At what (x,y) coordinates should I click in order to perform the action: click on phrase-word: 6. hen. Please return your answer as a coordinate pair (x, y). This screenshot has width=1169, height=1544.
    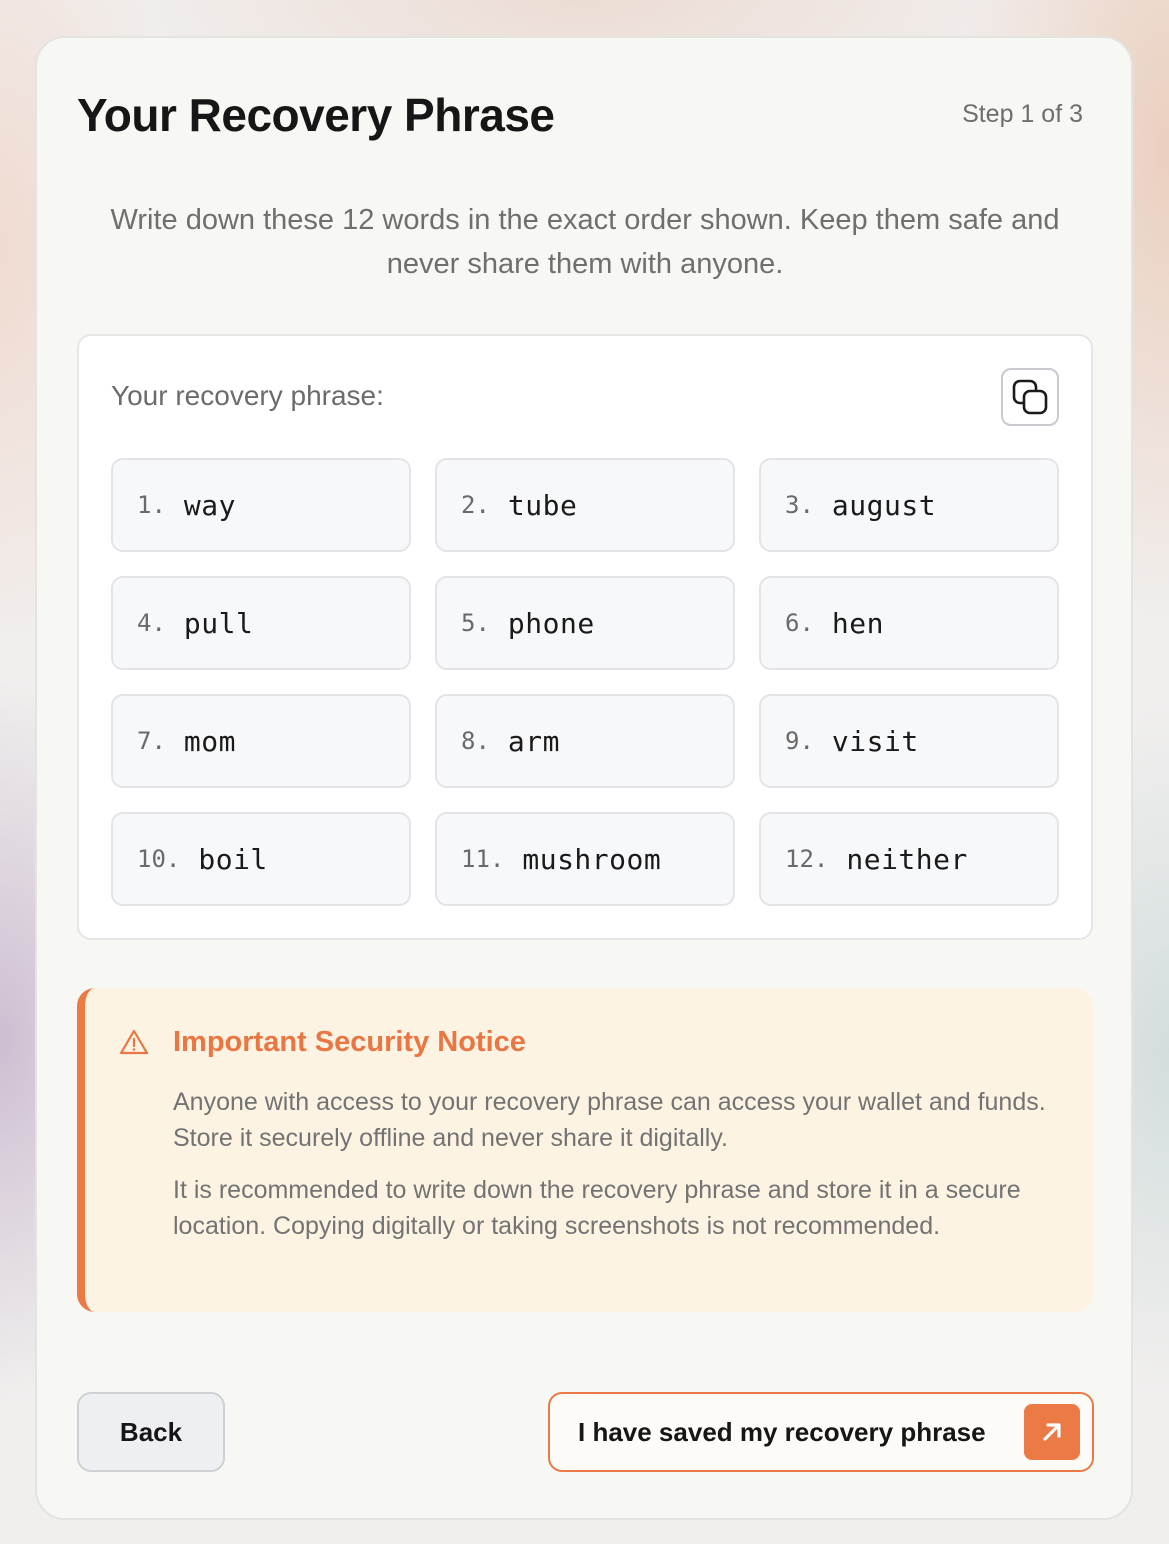
    Looking at the image, I should click on (909, 623).